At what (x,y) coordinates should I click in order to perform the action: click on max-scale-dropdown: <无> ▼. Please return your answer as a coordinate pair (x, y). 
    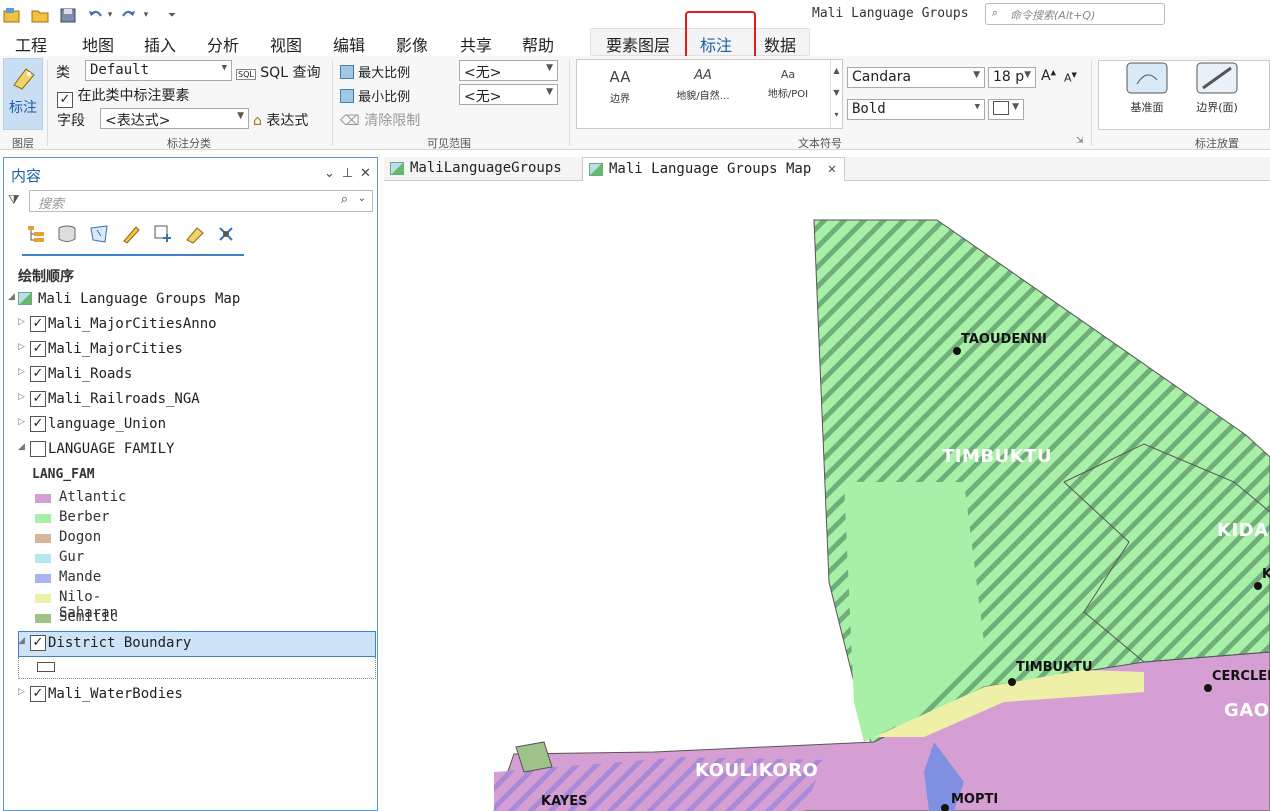
    Looking at the image, I should click on (508, 70).